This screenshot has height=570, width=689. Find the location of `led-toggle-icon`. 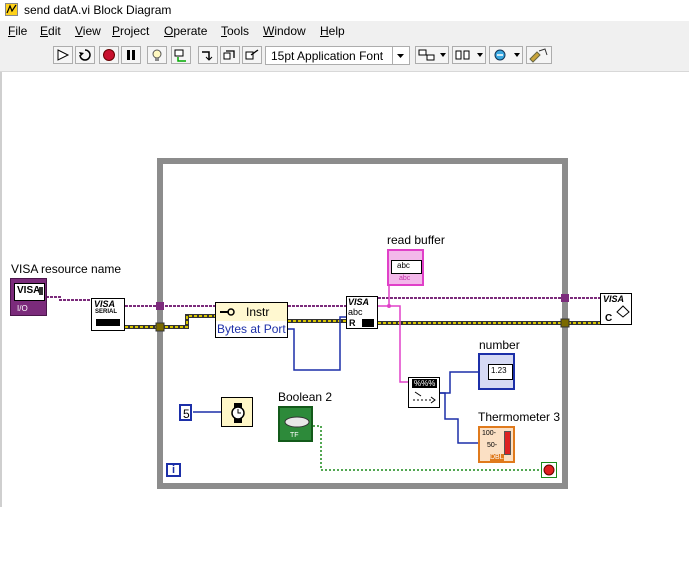

led-toggle-icon is located at coordinates (297, 422).